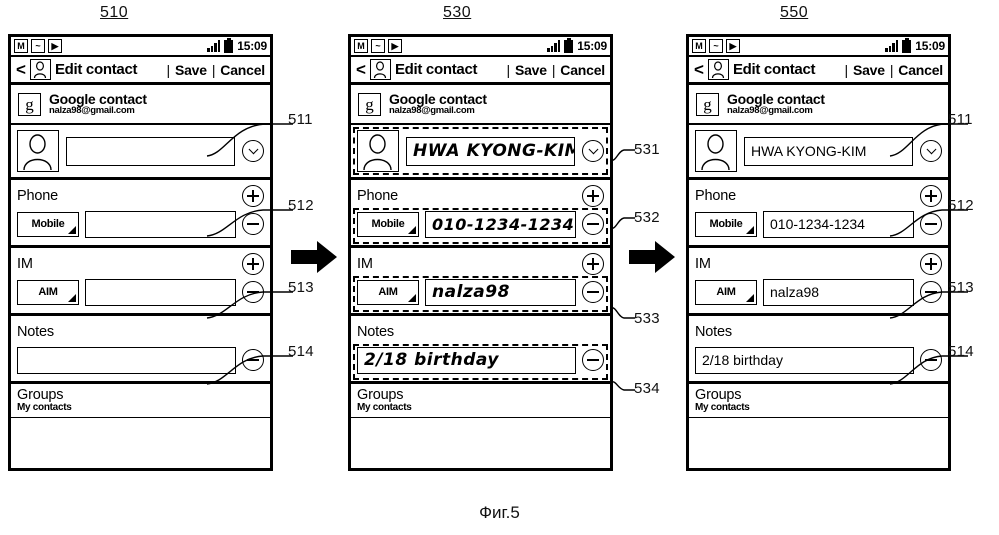  What do you see at coordinates (301, 205) in the screenshot?
I see `callout-512-panel1: 512` at bounding box center [301, 205].